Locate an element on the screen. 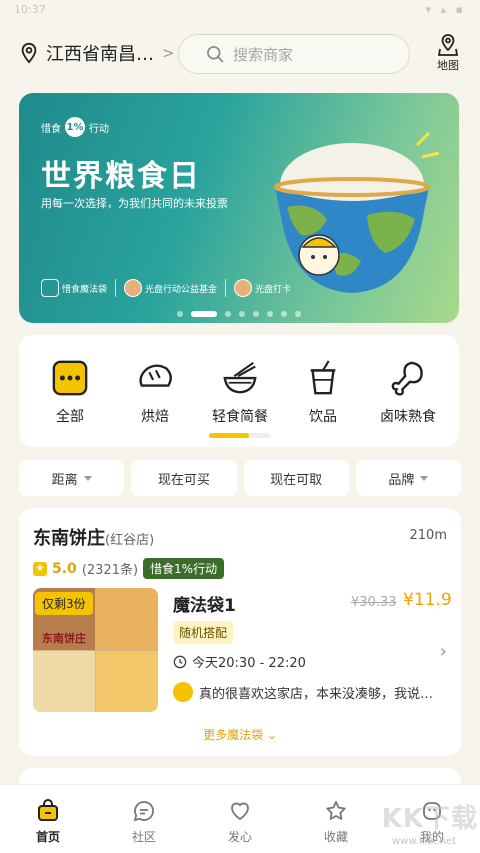 The width and height of the screenshot is (480, 853). banner-tag-left: 惜食 is located at coordinates (51, 129).